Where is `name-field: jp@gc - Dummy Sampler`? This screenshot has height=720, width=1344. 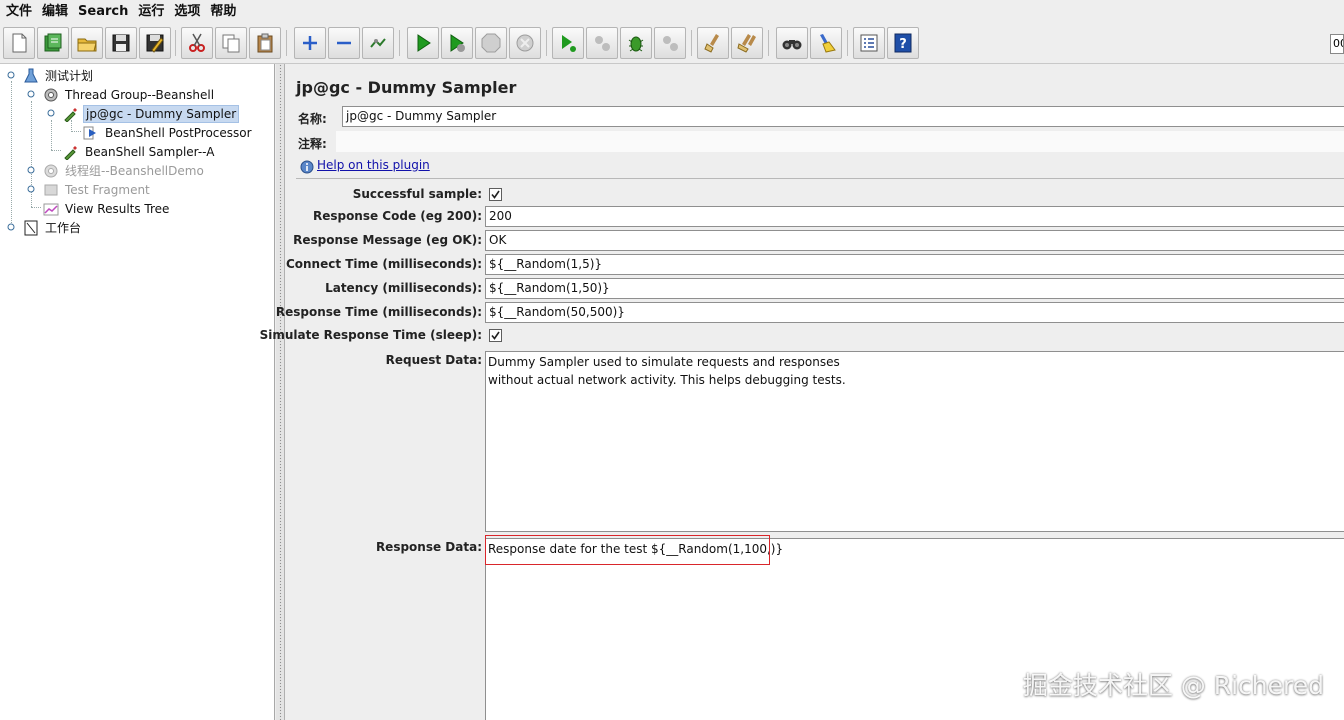 name-field: jp@gc - Dummy Sampler is located at coordinates (843, 116).